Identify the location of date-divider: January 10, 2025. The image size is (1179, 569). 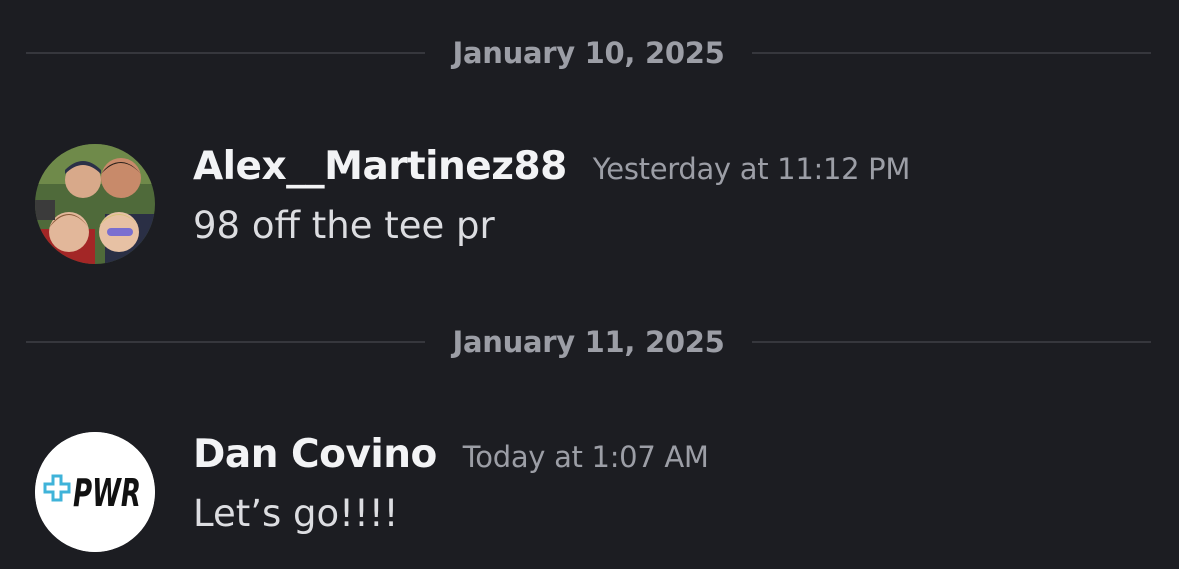
(588, 53).